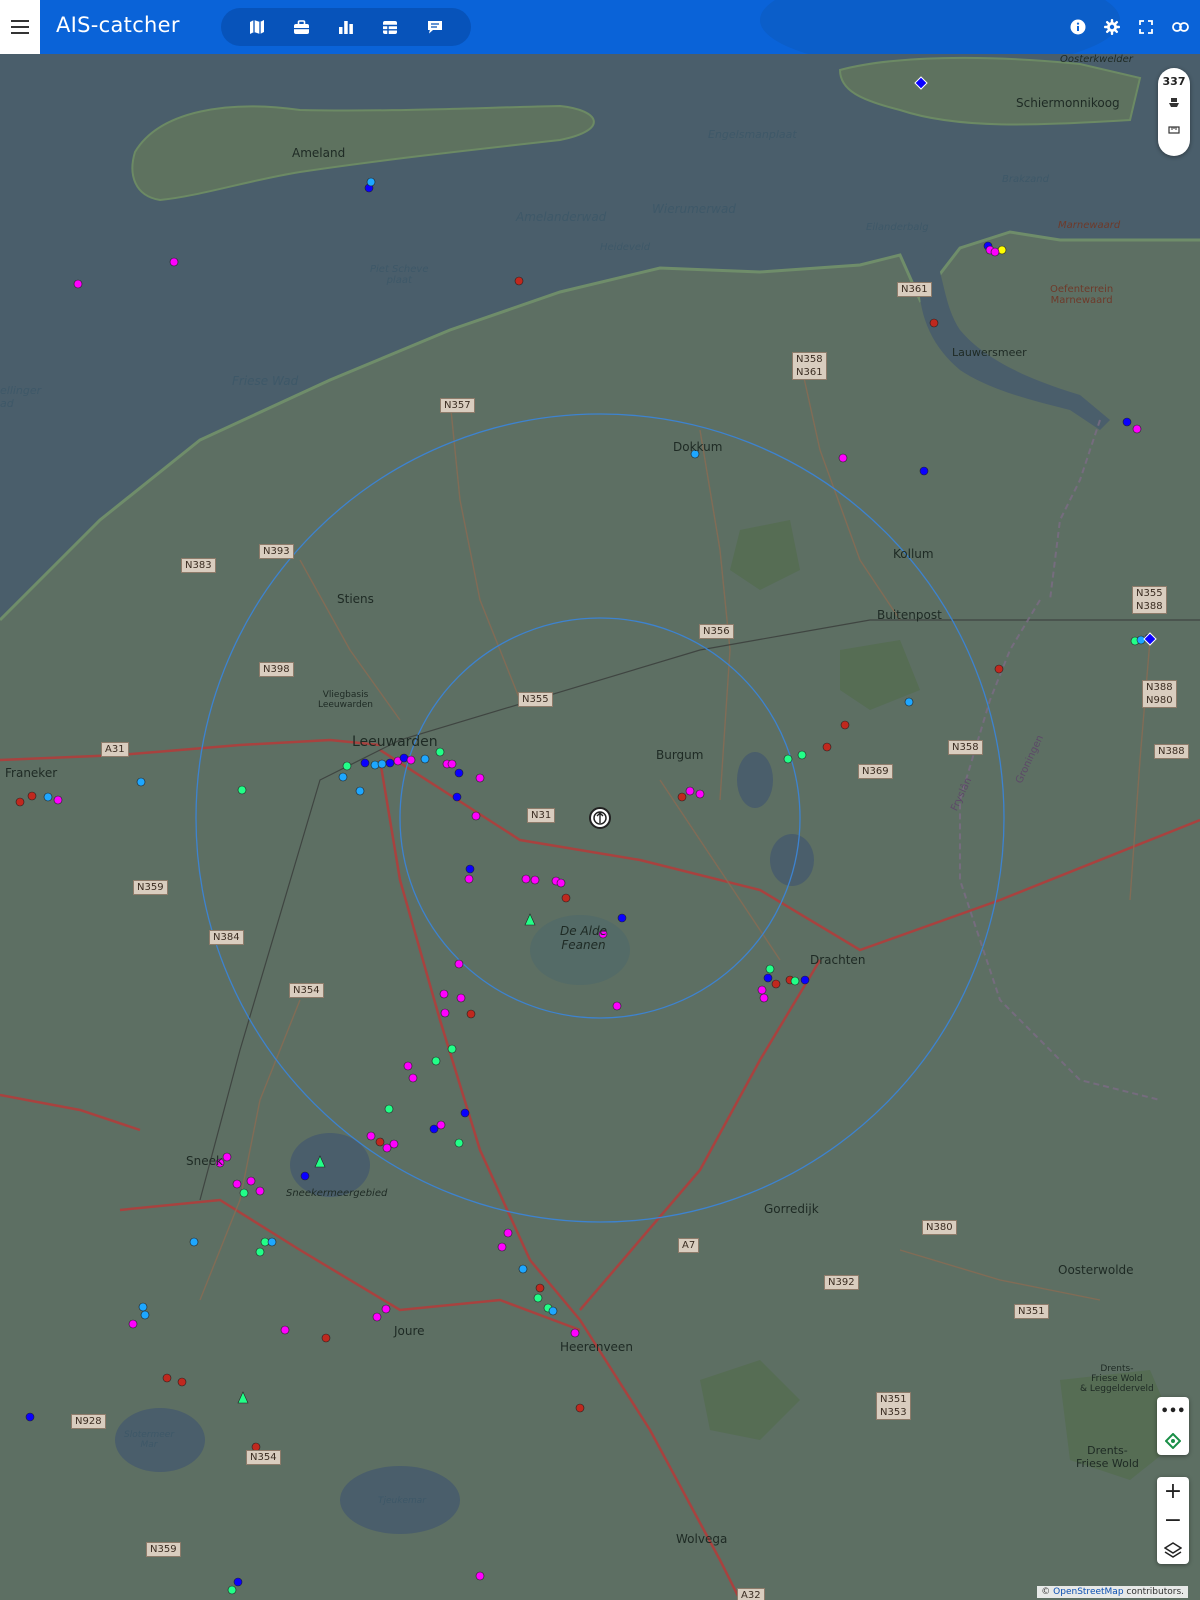 The image size is (1200, 1600). Describe the element at coordinates (1146, 27) in the screenshot. I see `fullscreen-button` at that location.